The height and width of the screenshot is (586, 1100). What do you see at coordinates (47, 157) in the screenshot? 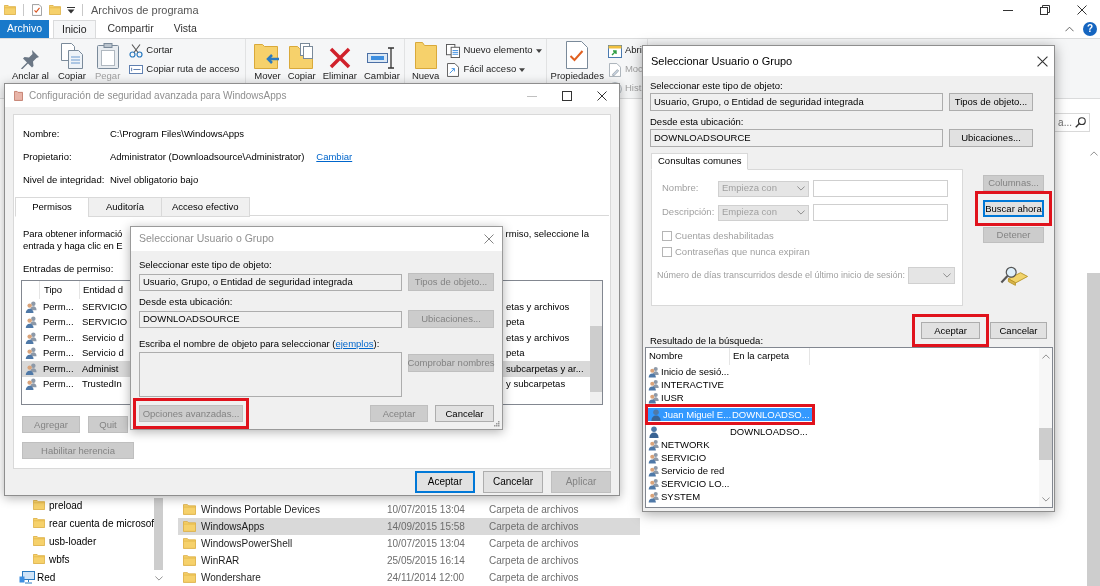
I see `field-label: Propietario:` at bounding box center [47, 157].